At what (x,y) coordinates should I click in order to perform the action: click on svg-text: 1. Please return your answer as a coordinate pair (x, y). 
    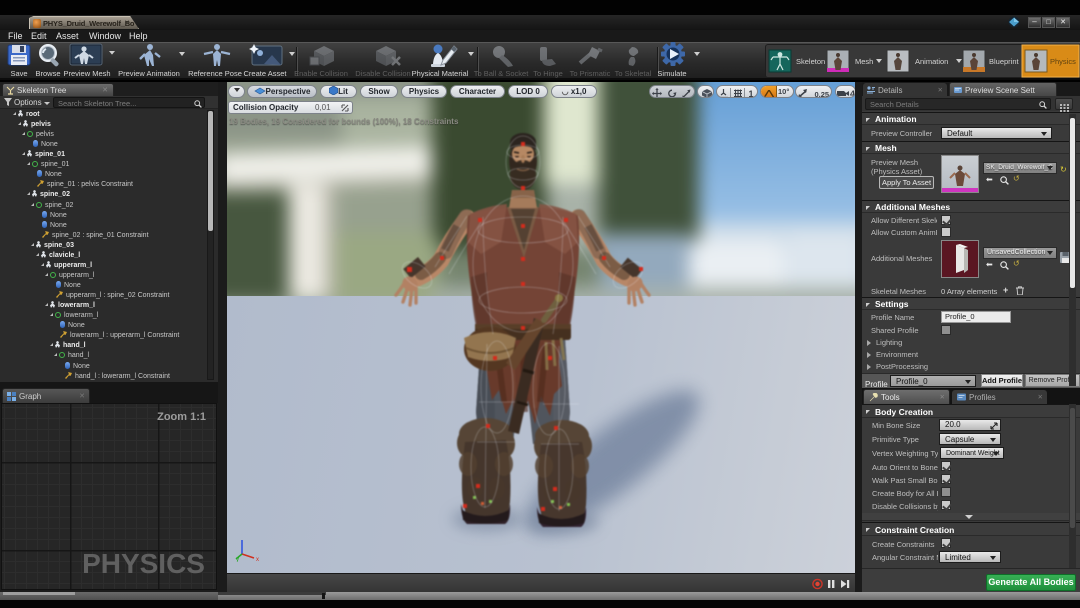
    Looking at the image, I should click on (751, 93).